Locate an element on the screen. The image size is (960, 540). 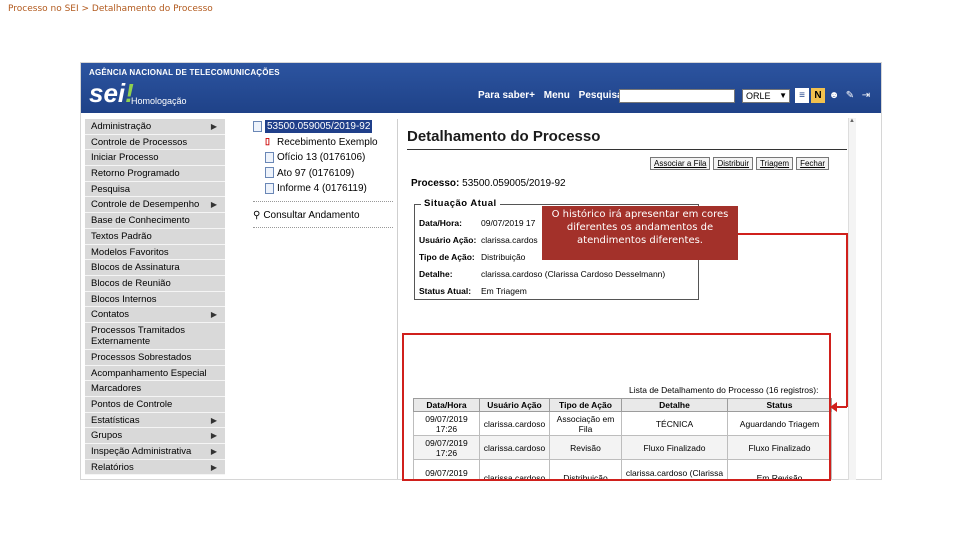
situacao-row: Data/Hora: 09/07/2019 17 is located at coordinates (477, 223).